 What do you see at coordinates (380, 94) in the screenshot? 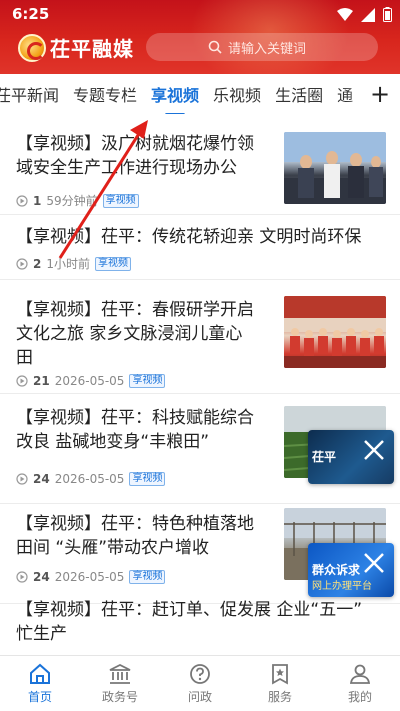
I see `add-channel-button: +` at bounding box center [380, 94].